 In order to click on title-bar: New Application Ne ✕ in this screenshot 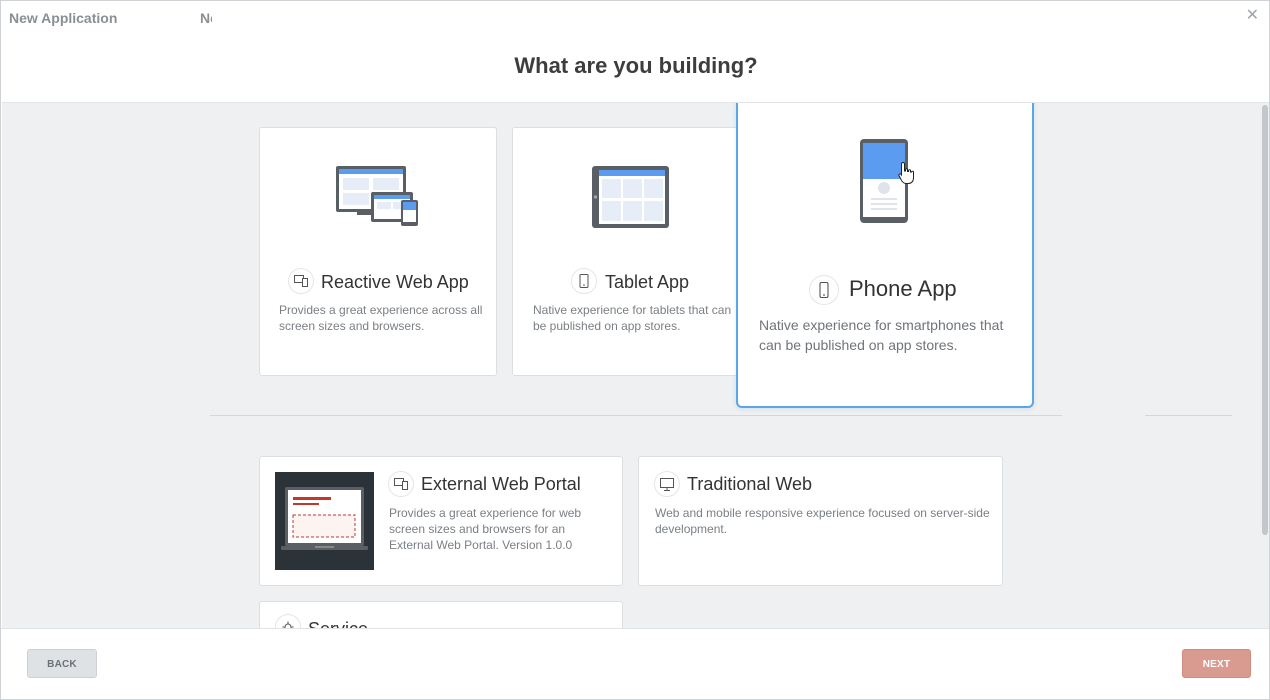, I will do `click(635, 19)`.